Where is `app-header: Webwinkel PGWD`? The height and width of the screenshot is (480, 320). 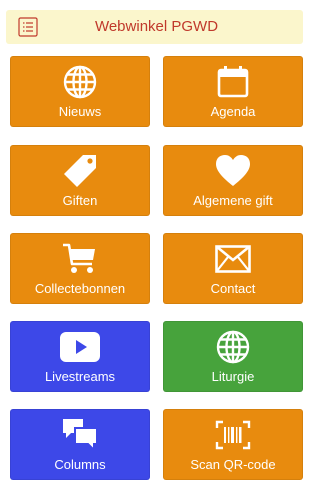
app-header: Webwinkel PGWD is located at coordinates (154, 27).